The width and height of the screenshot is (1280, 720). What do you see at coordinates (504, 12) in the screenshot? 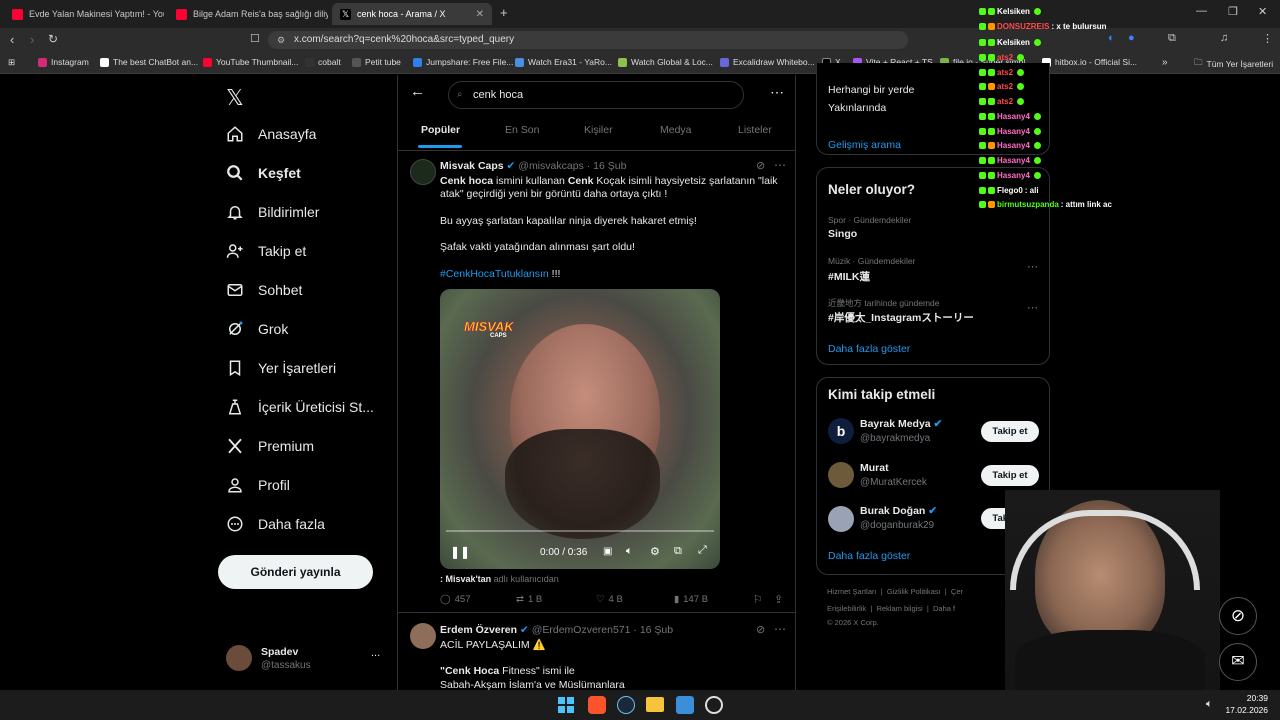
I see `new-tab-icon: +` at bounding box center [504, 12].